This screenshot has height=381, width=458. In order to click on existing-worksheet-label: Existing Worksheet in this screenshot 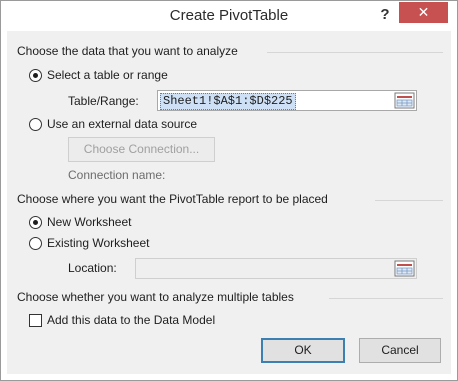, I will do `click(98, 243)`.